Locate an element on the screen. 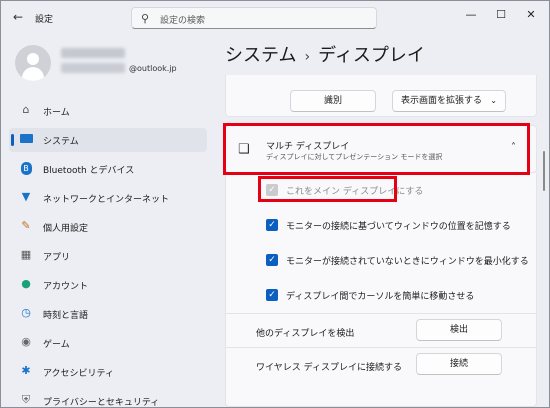 The width and height of the screenshot is (550, 408). sidebar-item-network: ▼ ネットワークとインターネット is located at coordinates (108, 198).